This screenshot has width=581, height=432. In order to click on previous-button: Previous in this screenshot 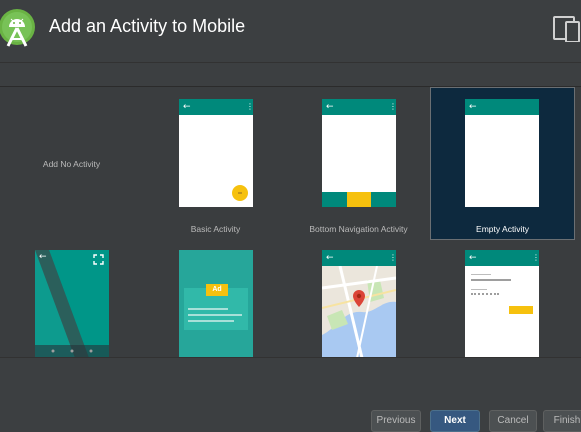, I will do `click(396, 421)`.